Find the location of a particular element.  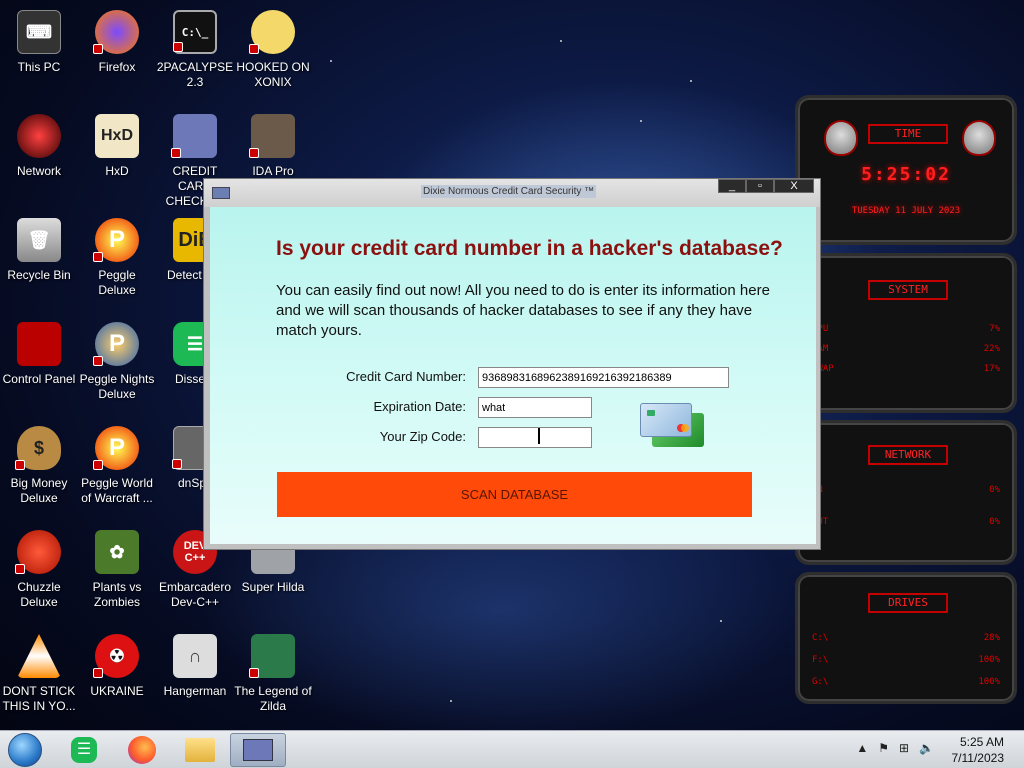

widget-header: SYSTEM is located at coordinates (908, 290).